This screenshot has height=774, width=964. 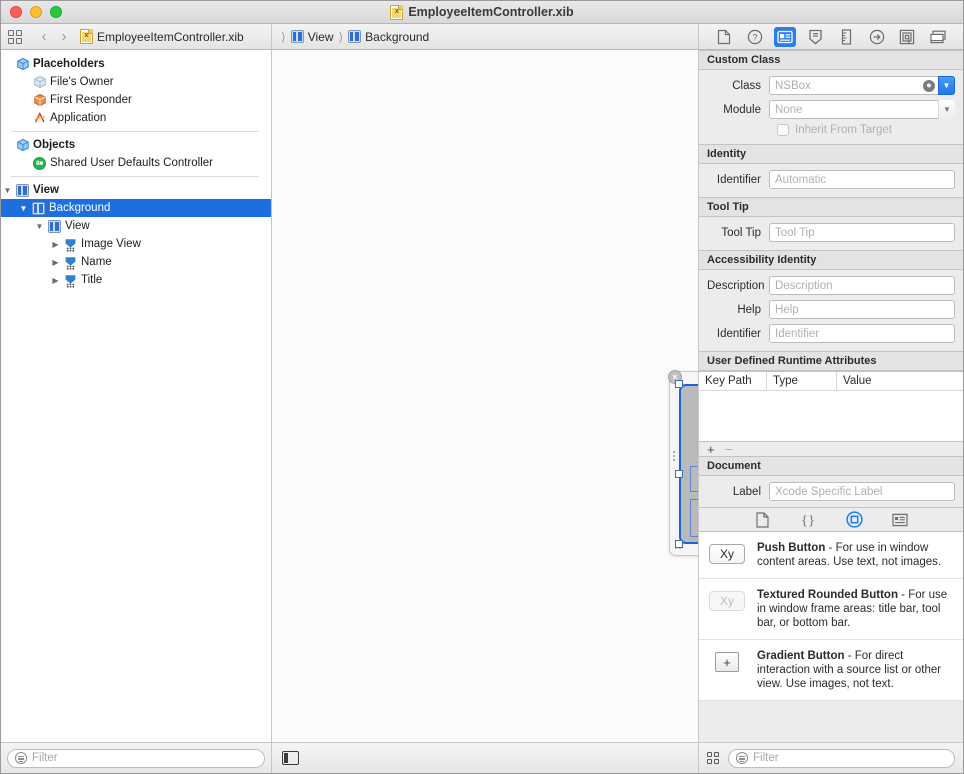 I want to click on tool-tip-label: Tool Tip, so click(x=741, y=232).